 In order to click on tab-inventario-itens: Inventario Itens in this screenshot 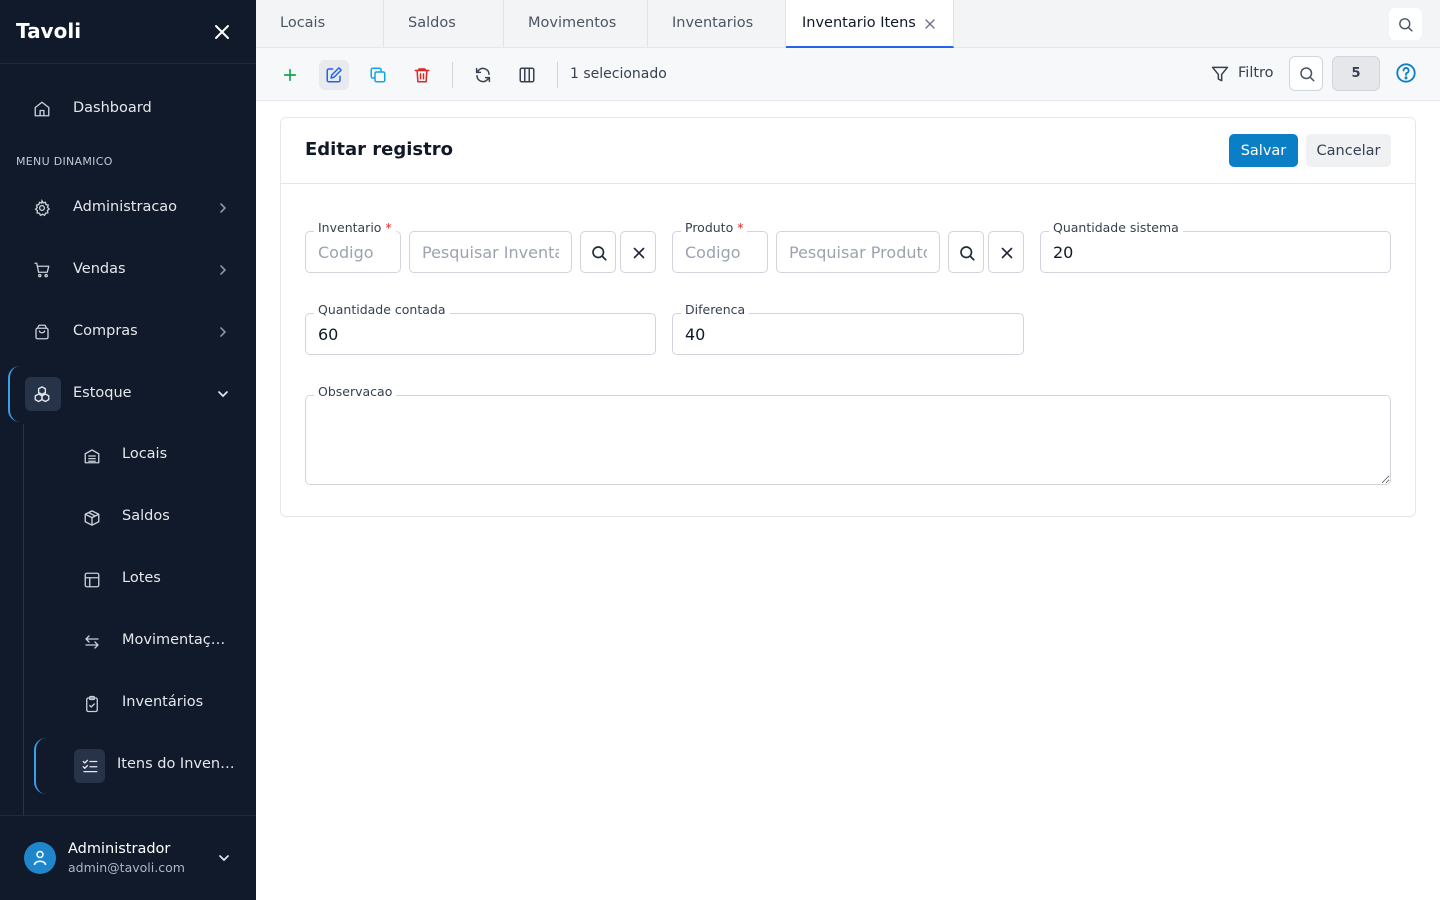, I will do `click(870, 24)`.